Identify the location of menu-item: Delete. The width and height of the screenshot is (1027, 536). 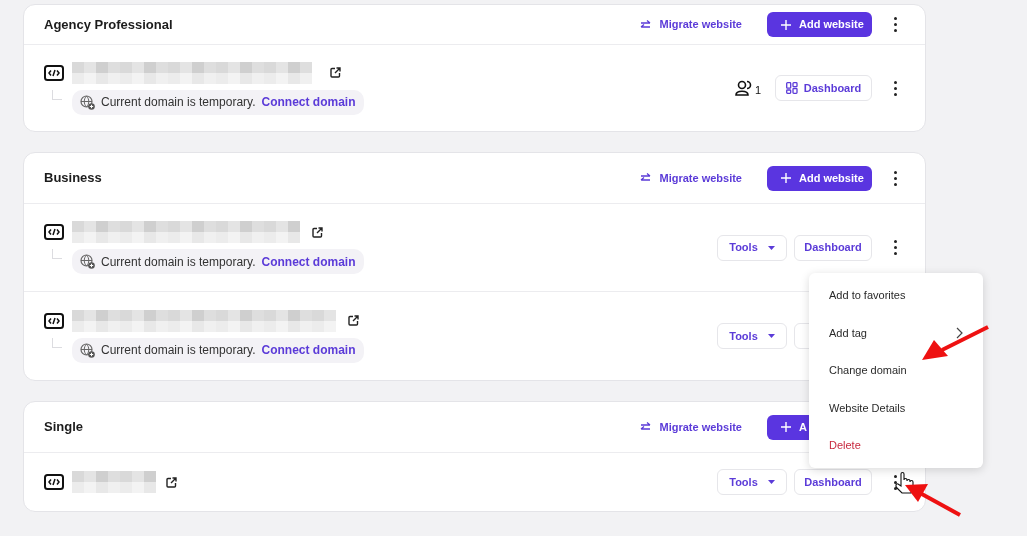
(896, 445).